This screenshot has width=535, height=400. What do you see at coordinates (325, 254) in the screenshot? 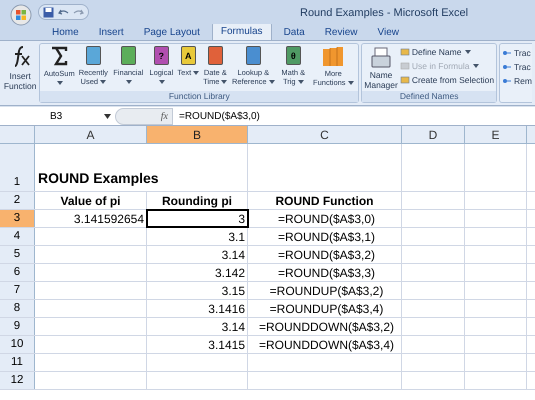
I see `table-cell: =ROUND($A$3,2)` at bounding box center [325, 254].